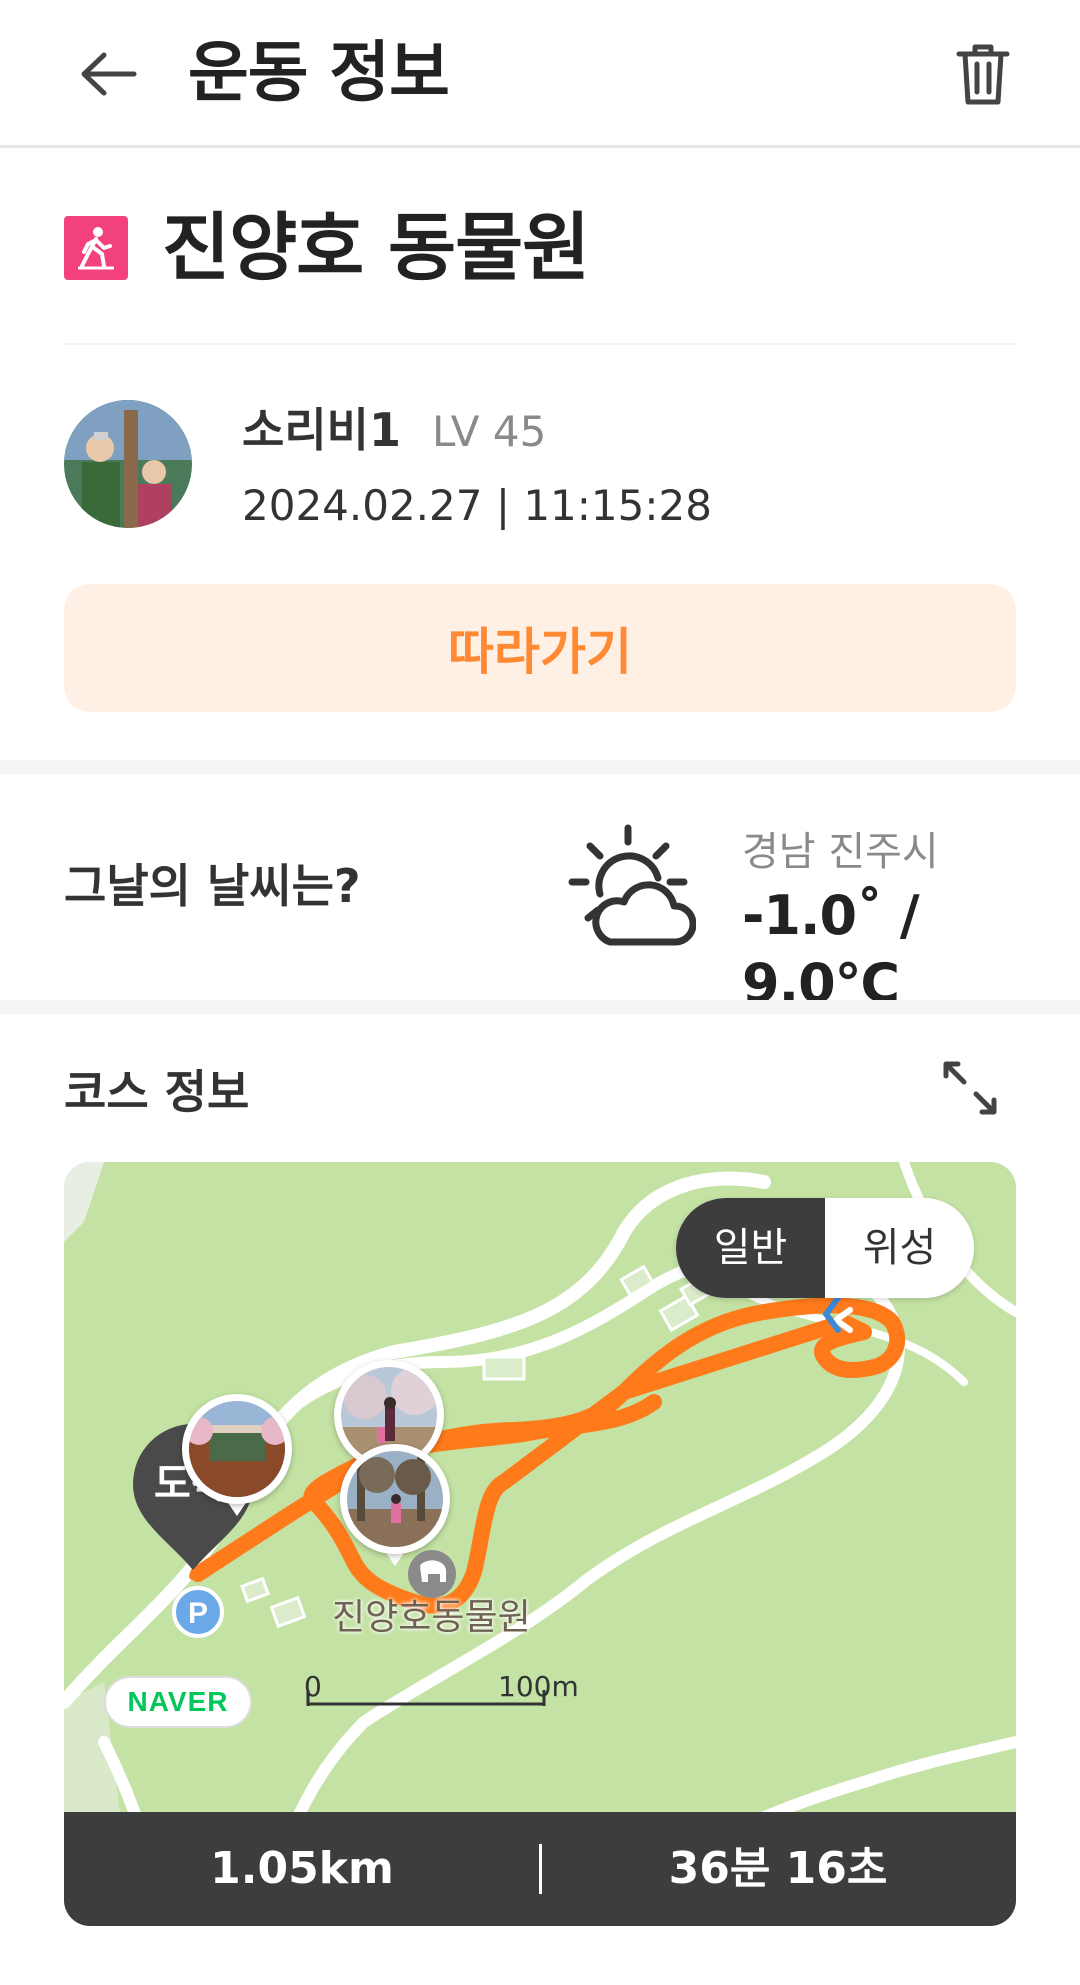 This screenshot has height=1985, width=1080. What do you see at coordinates (96, 248) in the screenshot?
I see `walking-icon` at bounding box center [96, 248].